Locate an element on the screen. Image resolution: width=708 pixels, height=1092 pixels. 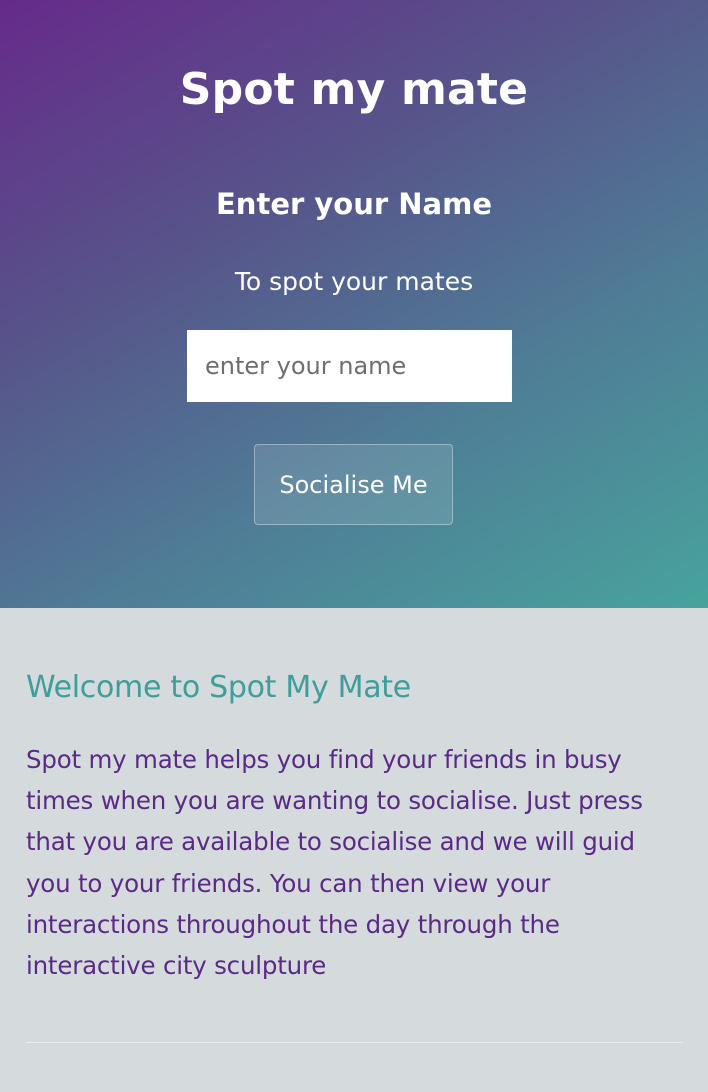
form-heading: Enter your Name is located at coordinates (354, 204).